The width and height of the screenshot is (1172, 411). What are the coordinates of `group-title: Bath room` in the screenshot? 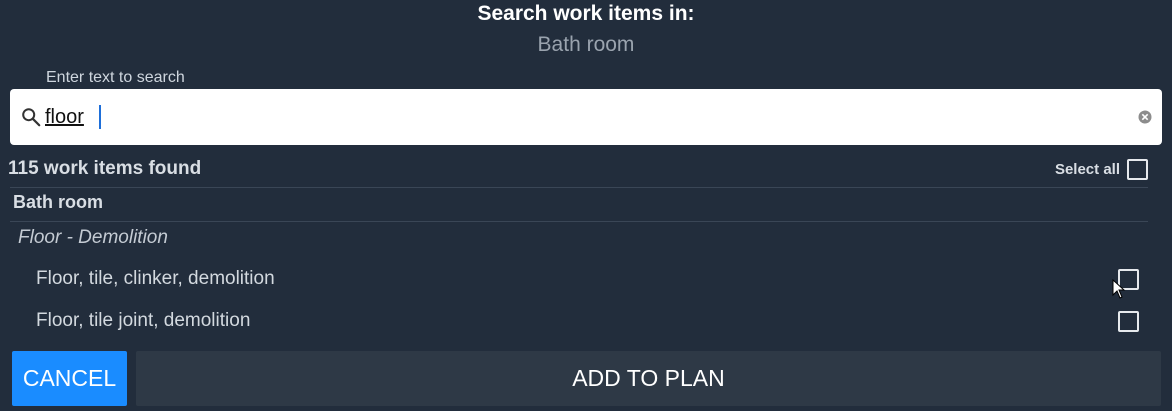 It's located at (58, 202).